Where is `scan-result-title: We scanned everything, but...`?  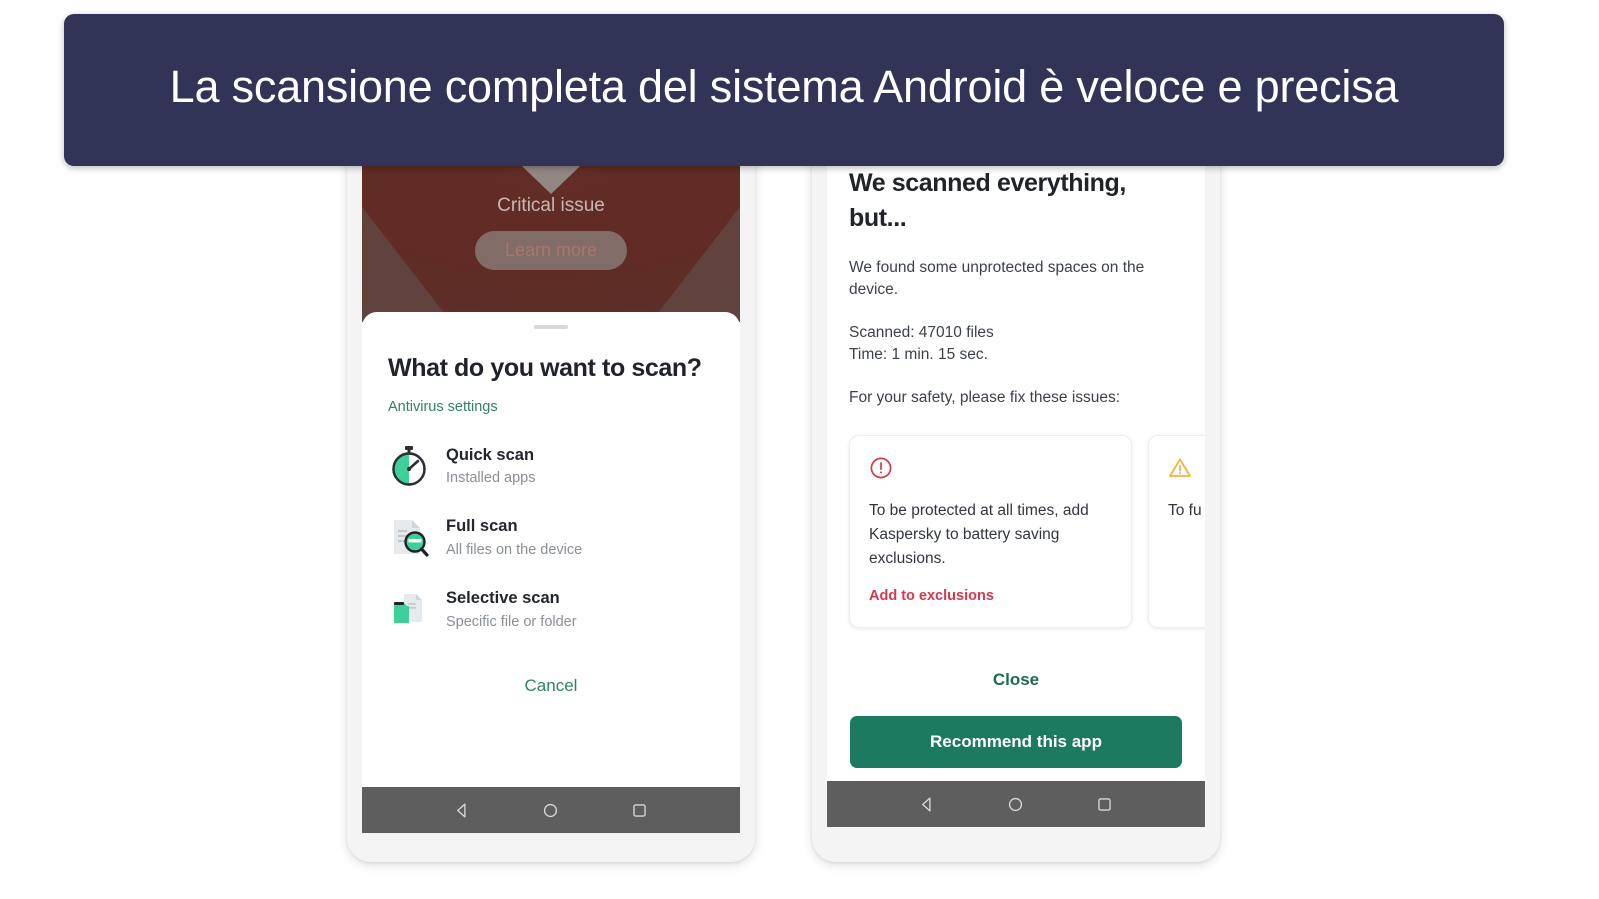 scan-result-title: We scanned everything, but... is located at coordinates (987, 200).